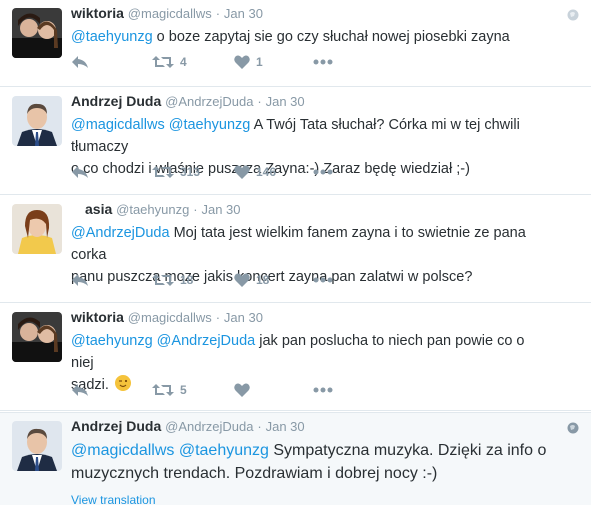 The height and width of the screenshot is (505, 591). I want to click on retweet-button: 313, so click(176, 172).